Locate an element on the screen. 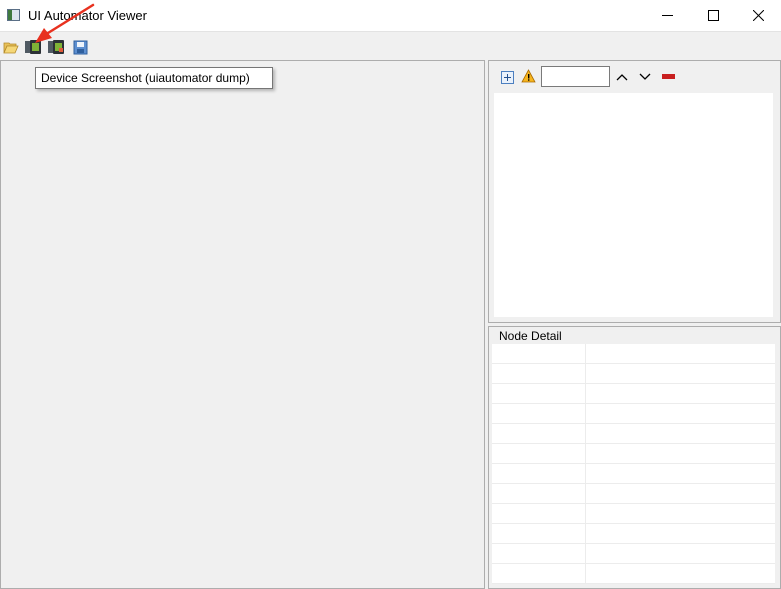  hierarchy-tree is located at coordinates (633, 205).